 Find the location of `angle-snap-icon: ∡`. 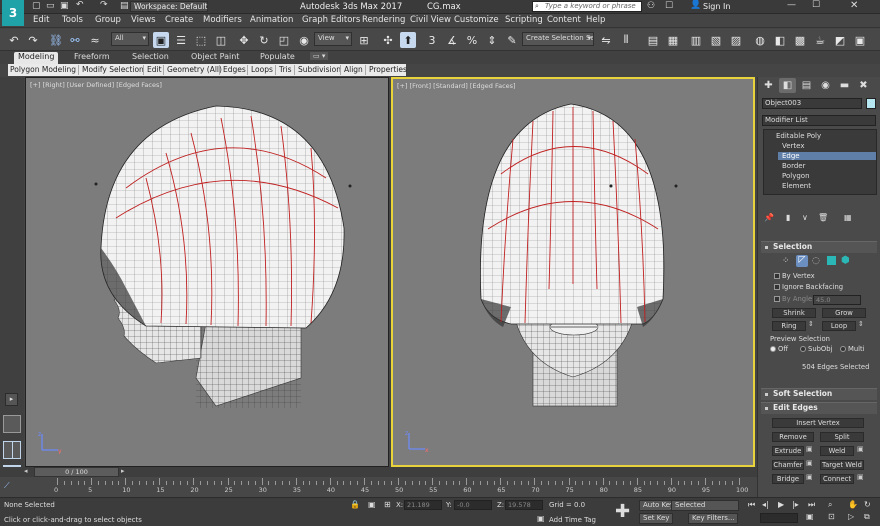

angle-snap-icon: ∡ is located at coordinates (452, 40).